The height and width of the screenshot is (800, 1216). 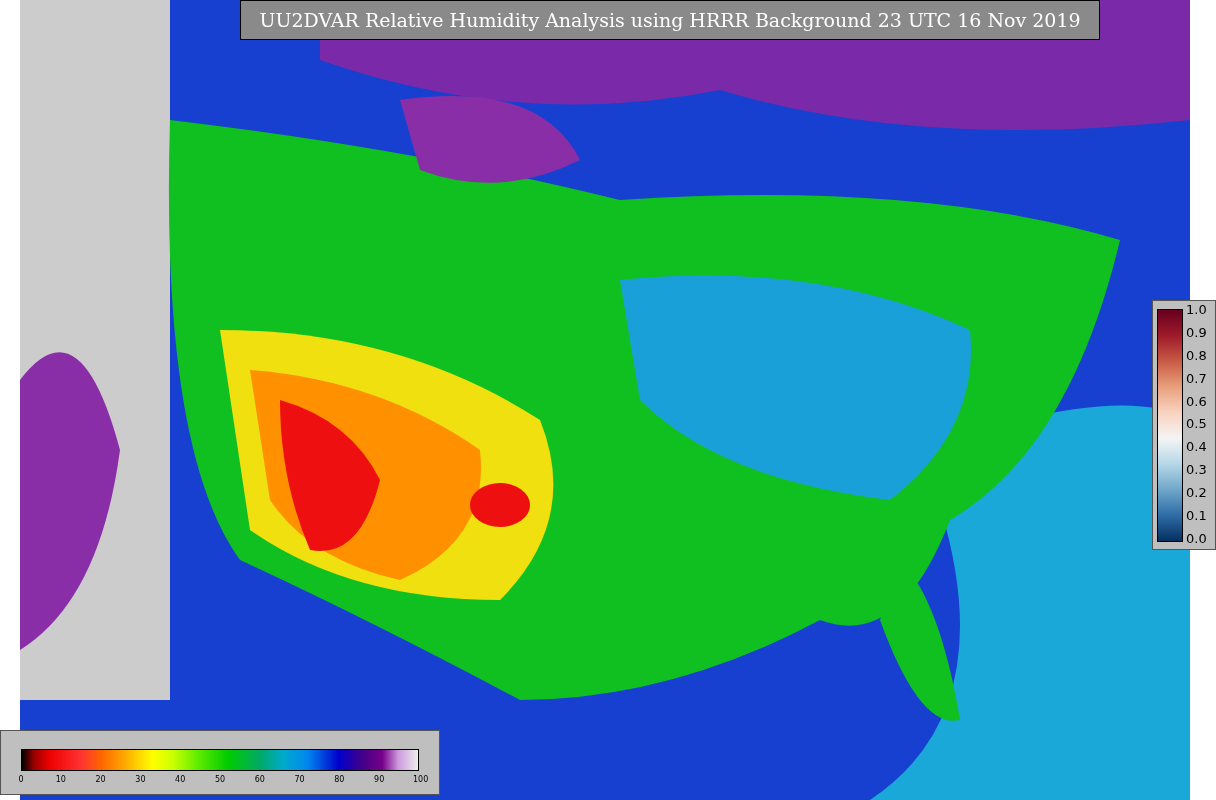 What do you see at coordinates (220, 779) in the screenshot?
I see `tick-label: 50` at bounding box center [220, 779].